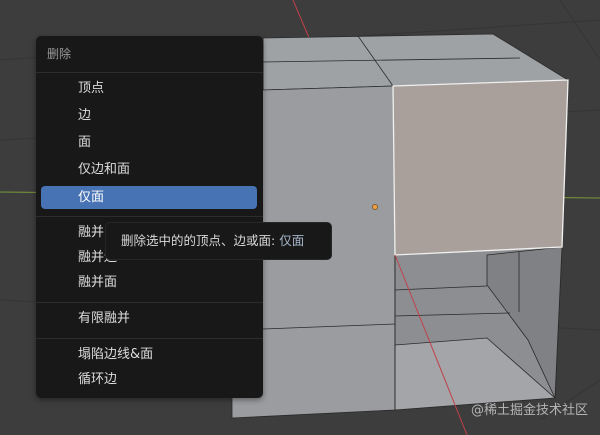 This screenshot has width=600, height=435. I want to click on menu-title: 删除, so click(59, 54).